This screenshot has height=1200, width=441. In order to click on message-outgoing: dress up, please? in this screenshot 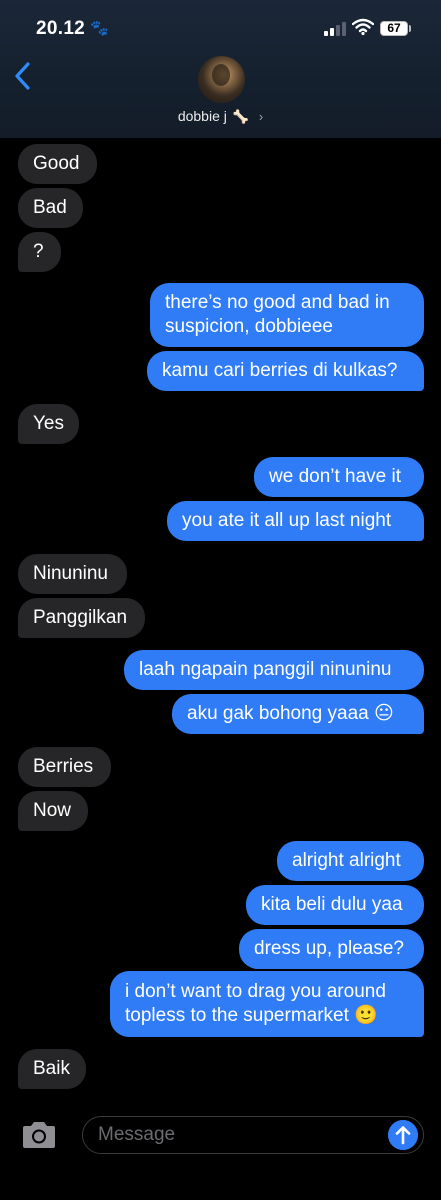, I will do `click(331, 949)`.